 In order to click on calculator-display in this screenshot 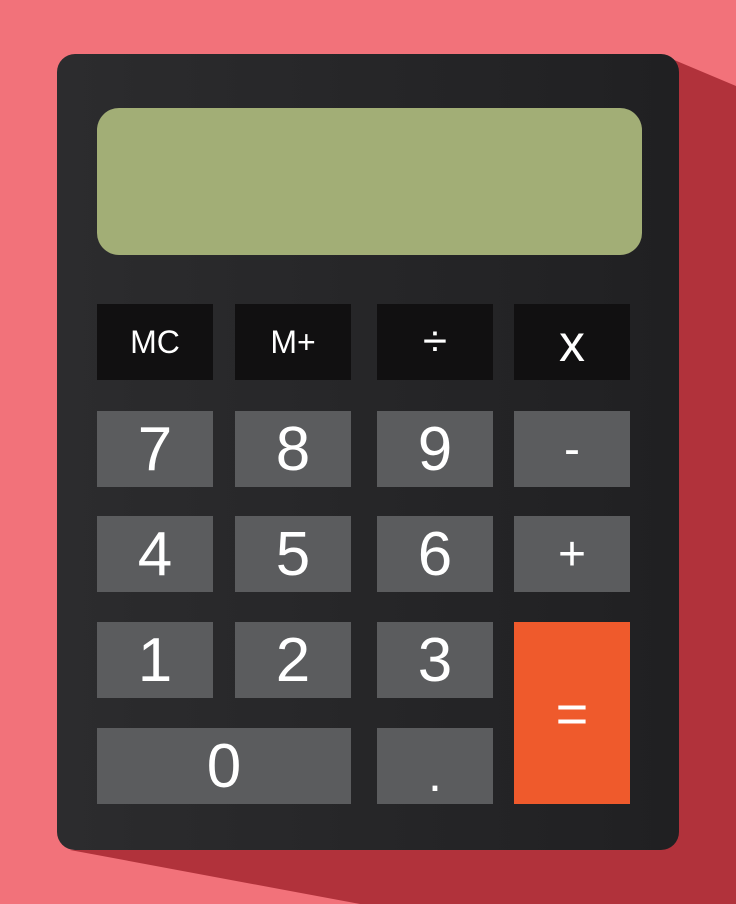, I will do `click(369, 181)`.